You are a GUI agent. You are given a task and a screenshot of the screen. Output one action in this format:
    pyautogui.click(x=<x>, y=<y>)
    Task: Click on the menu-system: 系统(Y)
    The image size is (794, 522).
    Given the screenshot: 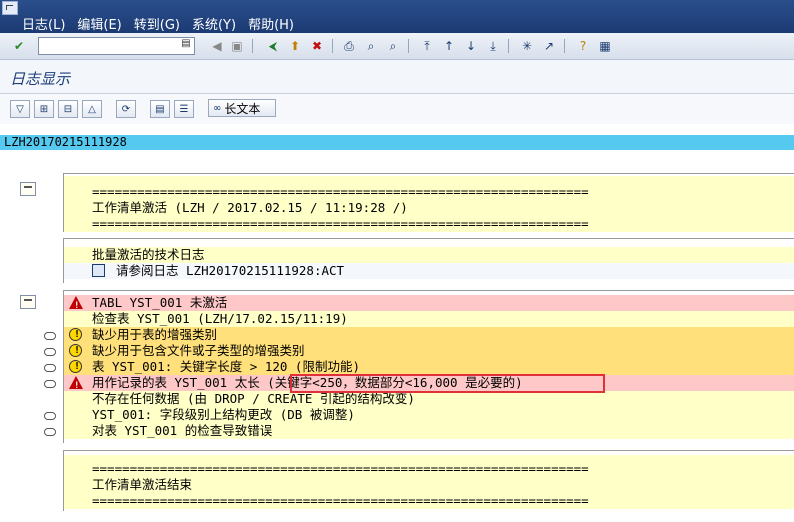 What is the action you would take?
    pyautogui.click(x=214, y=23)
    